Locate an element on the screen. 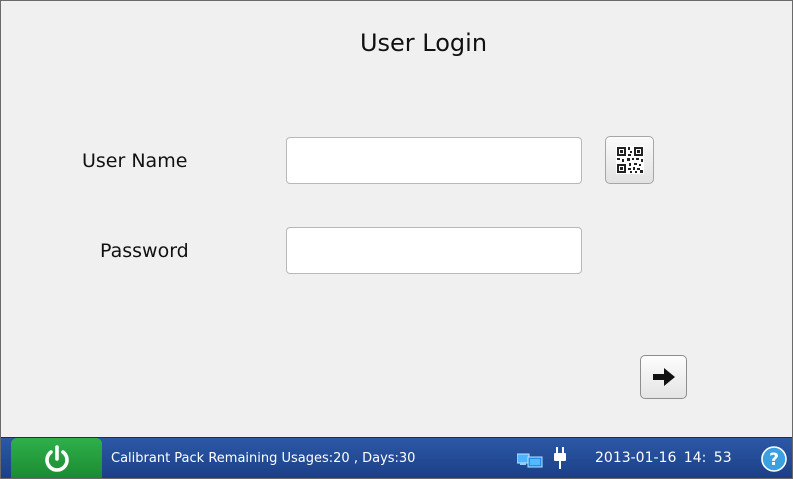 The image size is (793, 479). qr-scan-button is located at coordinates (629, 160).